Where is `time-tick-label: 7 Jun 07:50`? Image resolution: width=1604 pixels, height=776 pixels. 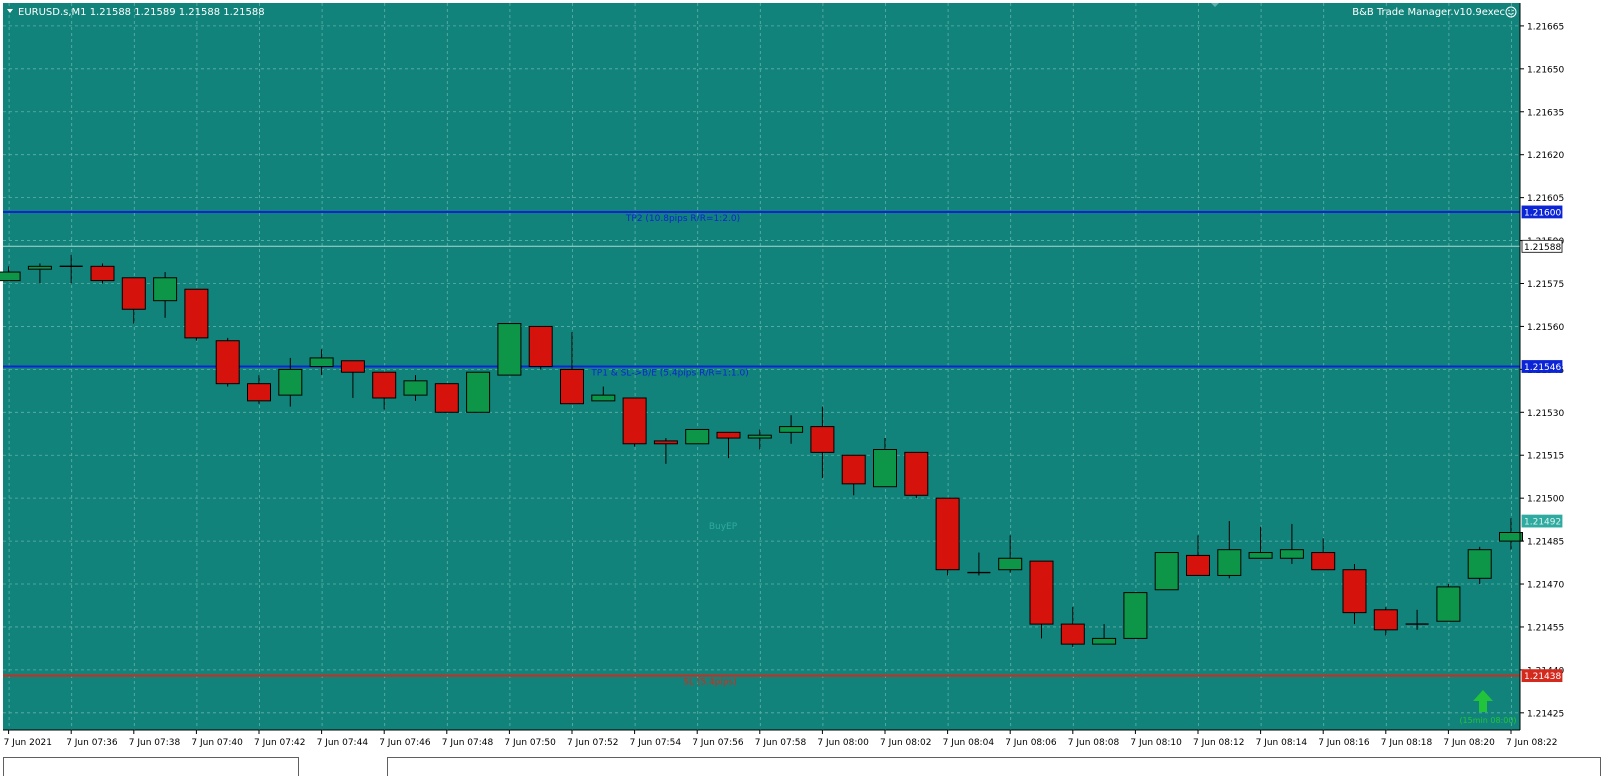 time-tick-label: 7 Jun 07:50 is located at coordinates (530, 743).